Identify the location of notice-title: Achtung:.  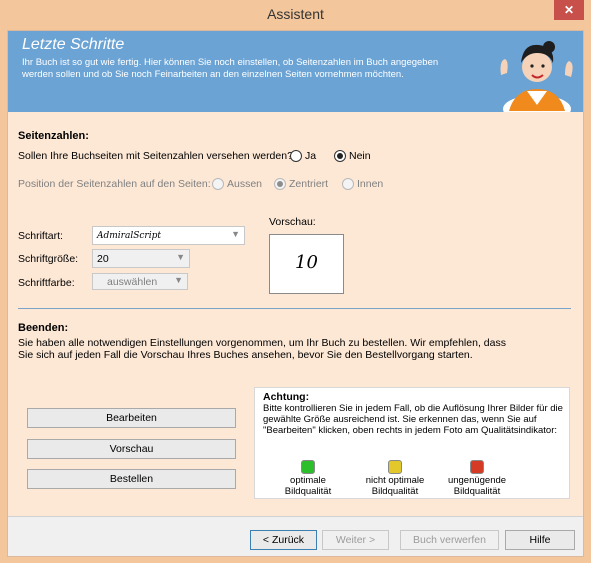
(286, 397).